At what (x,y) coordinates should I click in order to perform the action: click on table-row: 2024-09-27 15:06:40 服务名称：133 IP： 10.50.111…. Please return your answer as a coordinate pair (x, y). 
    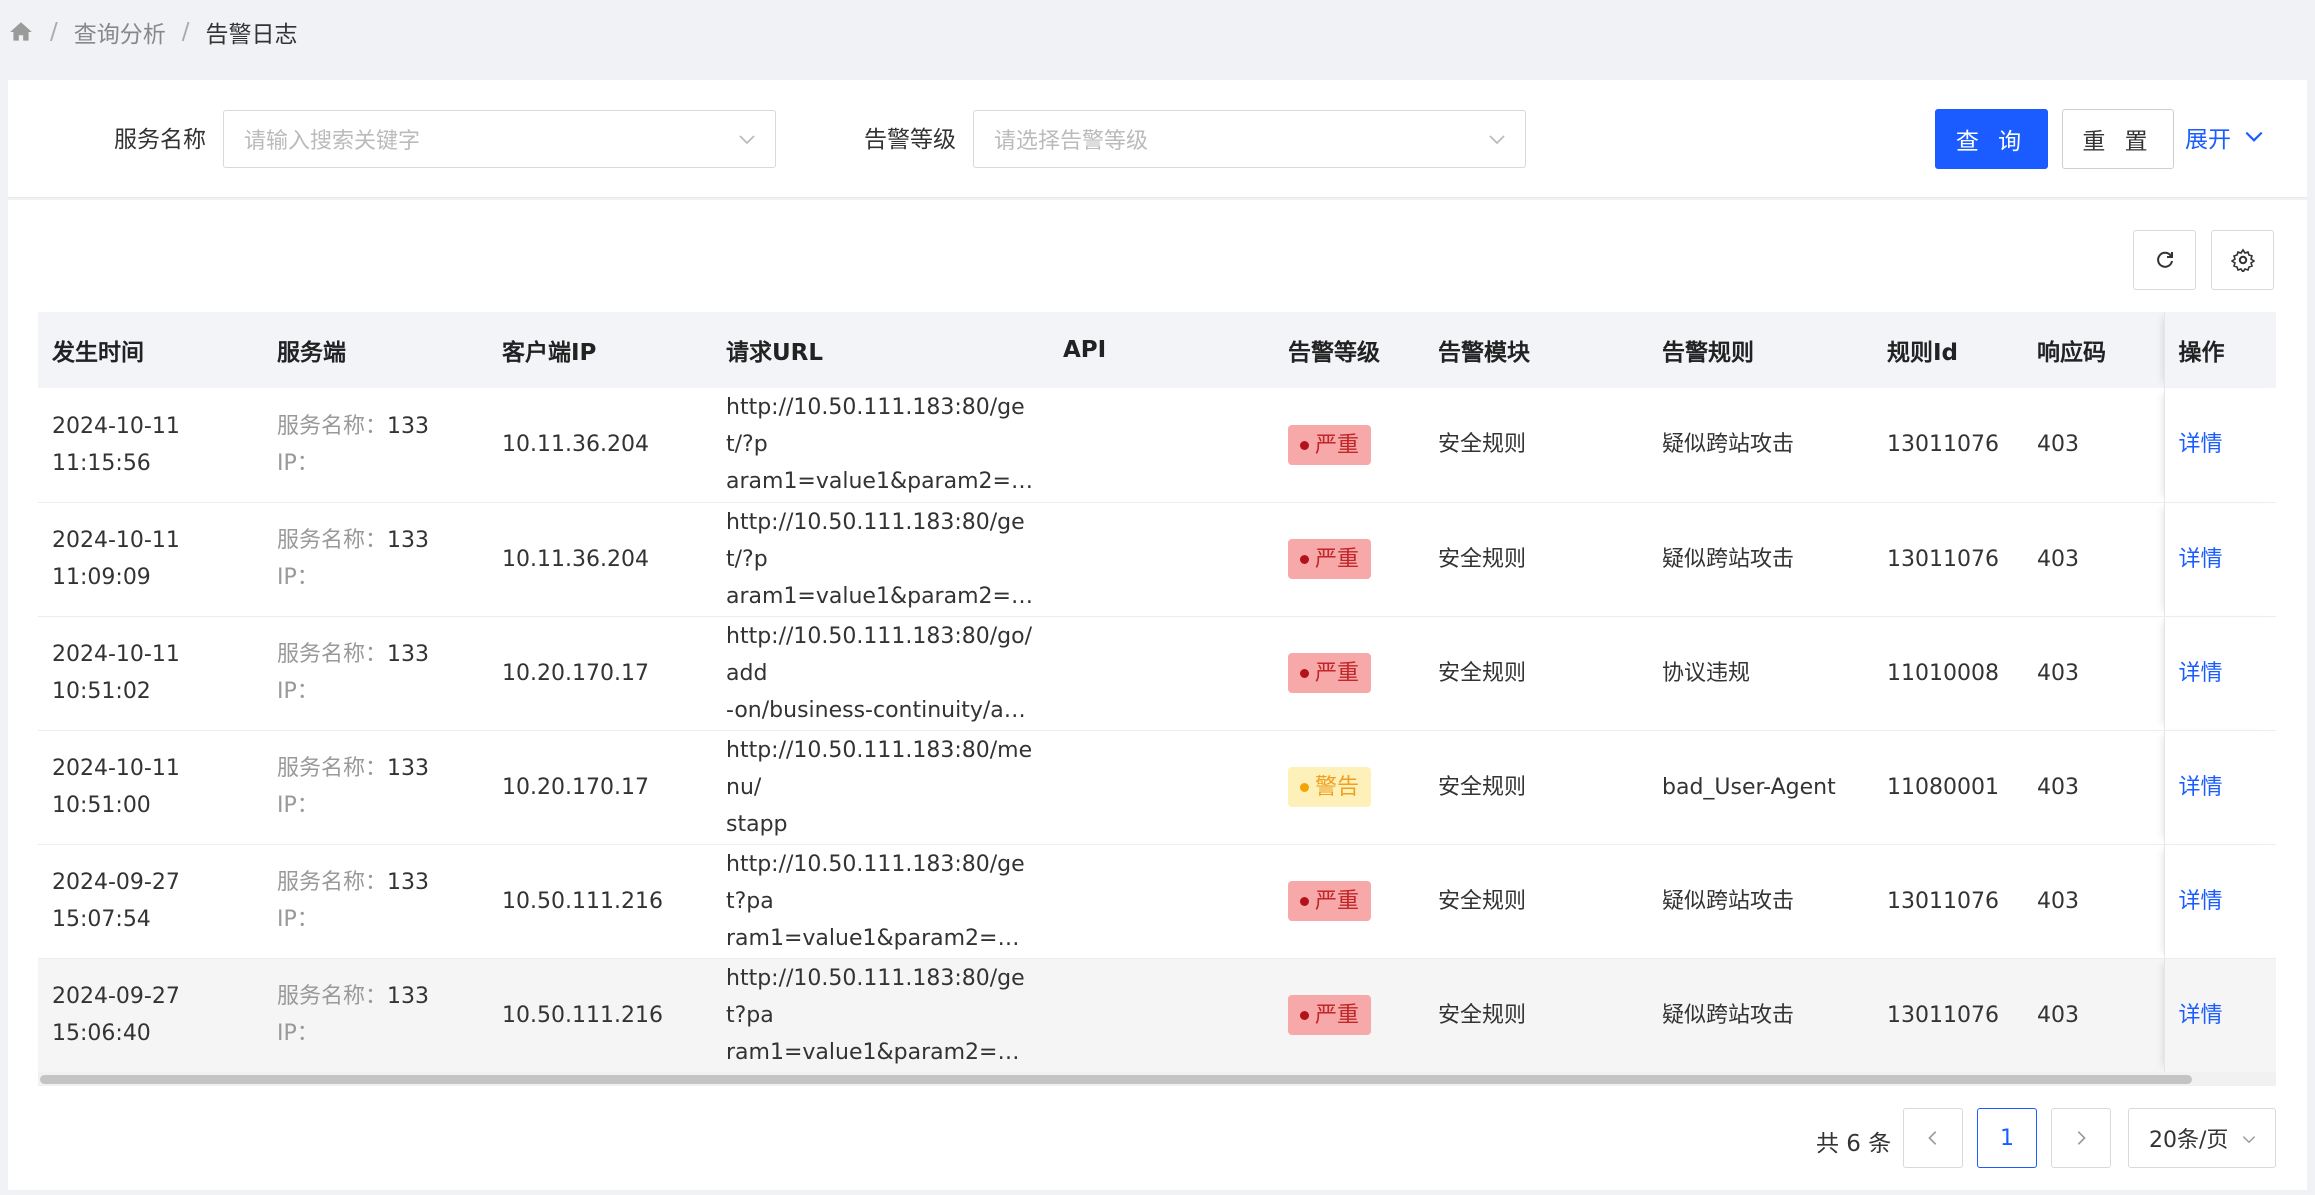
    Looking at the image, I should click on (1157, 1015).